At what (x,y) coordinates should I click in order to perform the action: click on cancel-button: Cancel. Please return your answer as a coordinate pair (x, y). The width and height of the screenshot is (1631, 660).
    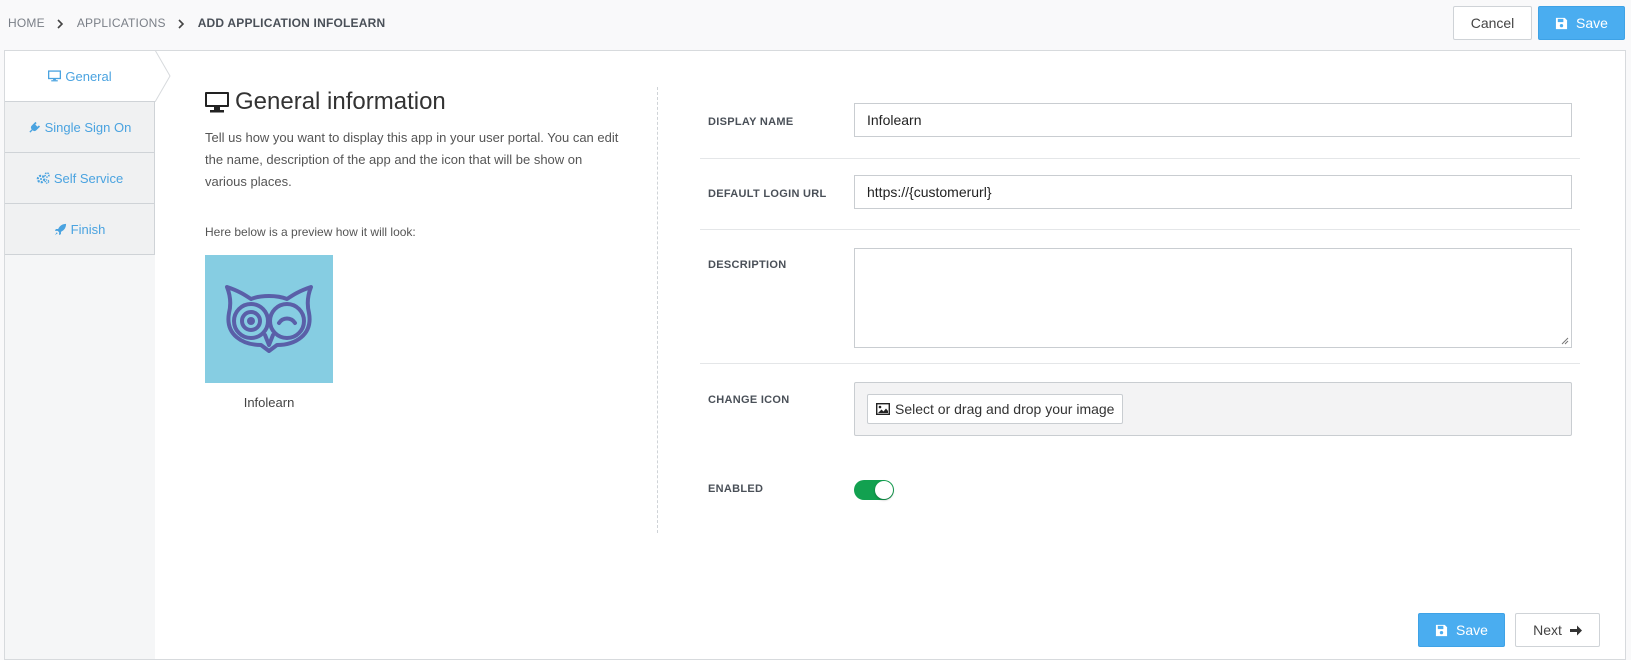
    Looking at the image, I should click on (1492, 23).